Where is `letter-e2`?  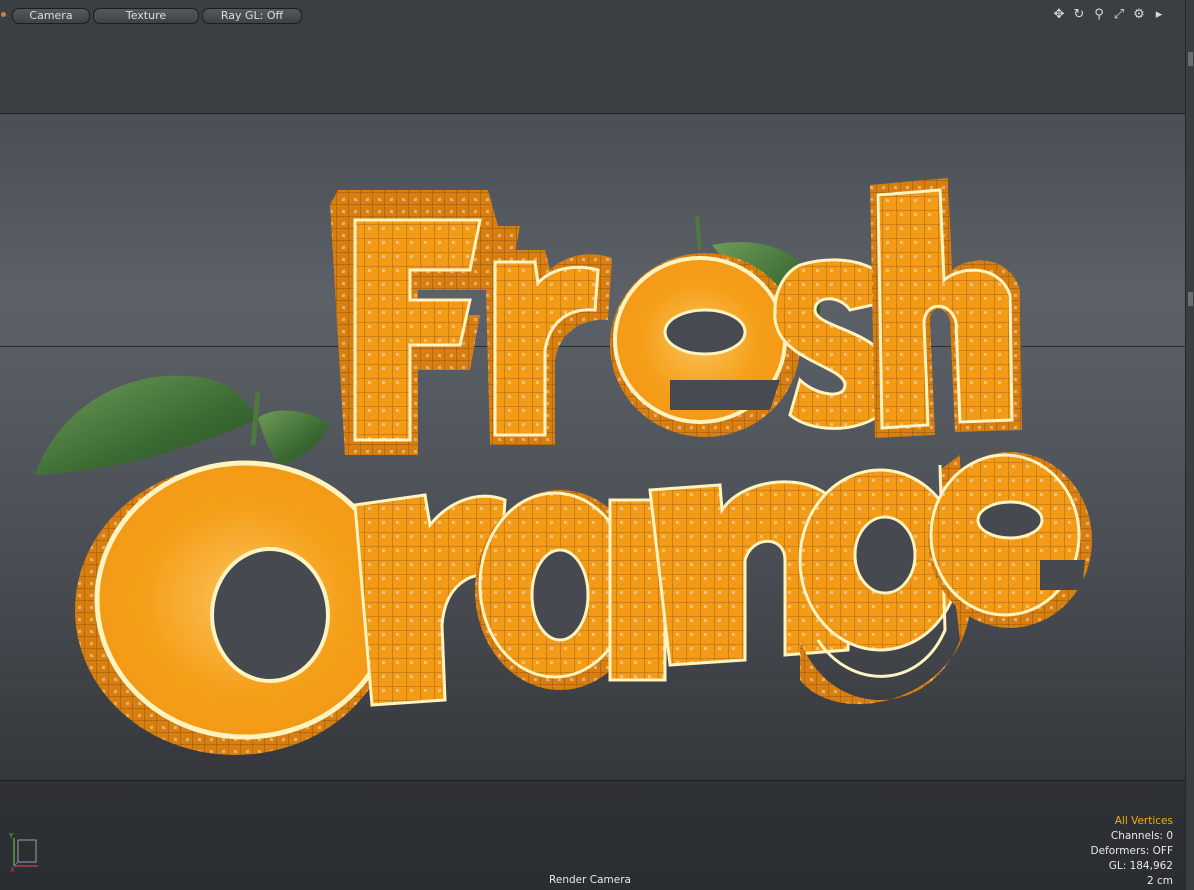
letter-e2 is located at coordinates (1010, 540).